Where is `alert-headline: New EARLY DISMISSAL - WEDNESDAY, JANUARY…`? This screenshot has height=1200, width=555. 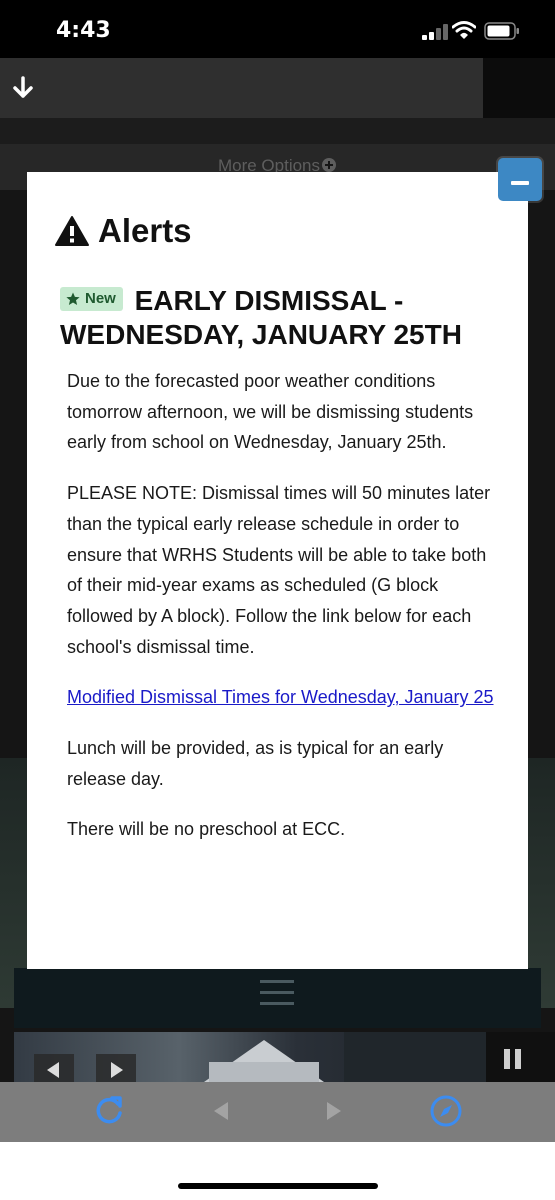 alert-headline: New EARLY DISMISSAL - WEDNESDAY, JANUARY… is located at coordinates (280, 318).